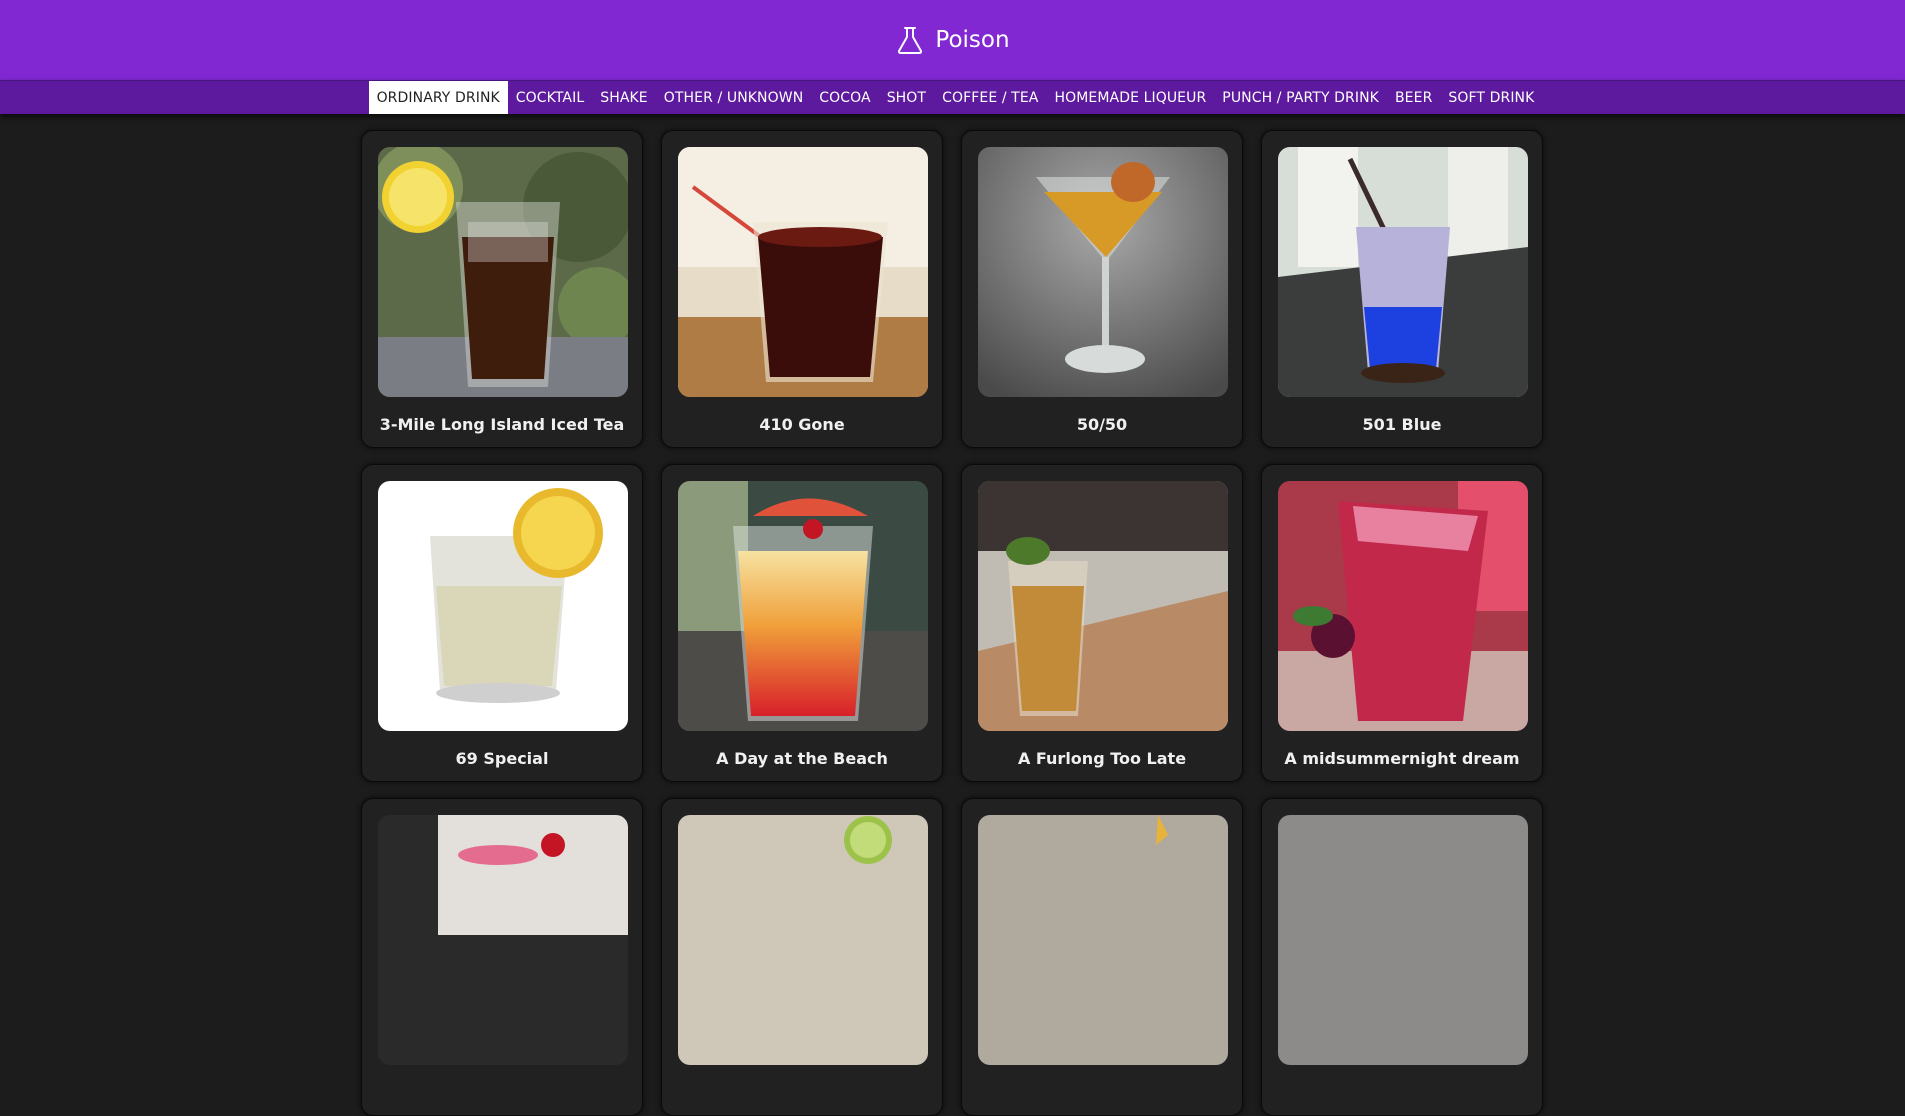 The image size is (1905, 1116). What do you see at coordinates (844, 97) in the screenshot?
I see `tab-cocoa: COCOA` at bounding box center [844, 97].